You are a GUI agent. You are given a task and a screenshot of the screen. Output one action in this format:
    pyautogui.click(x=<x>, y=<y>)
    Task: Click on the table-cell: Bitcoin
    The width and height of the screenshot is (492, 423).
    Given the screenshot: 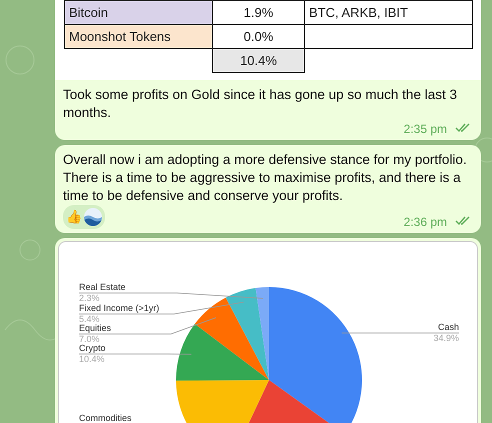 What is the action you would take?
    pyautogui.click(x=138, y=12)
    